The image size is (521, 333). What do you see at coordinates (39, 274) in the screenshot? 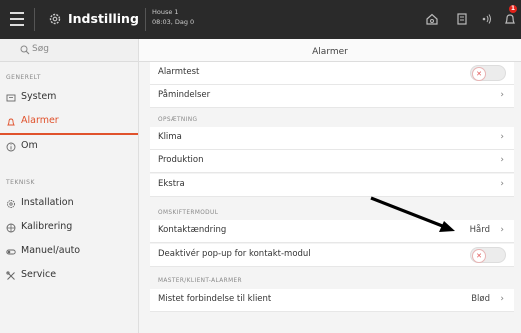
I see `sidebar-item-label: Service` at bounding box center [39, 274].